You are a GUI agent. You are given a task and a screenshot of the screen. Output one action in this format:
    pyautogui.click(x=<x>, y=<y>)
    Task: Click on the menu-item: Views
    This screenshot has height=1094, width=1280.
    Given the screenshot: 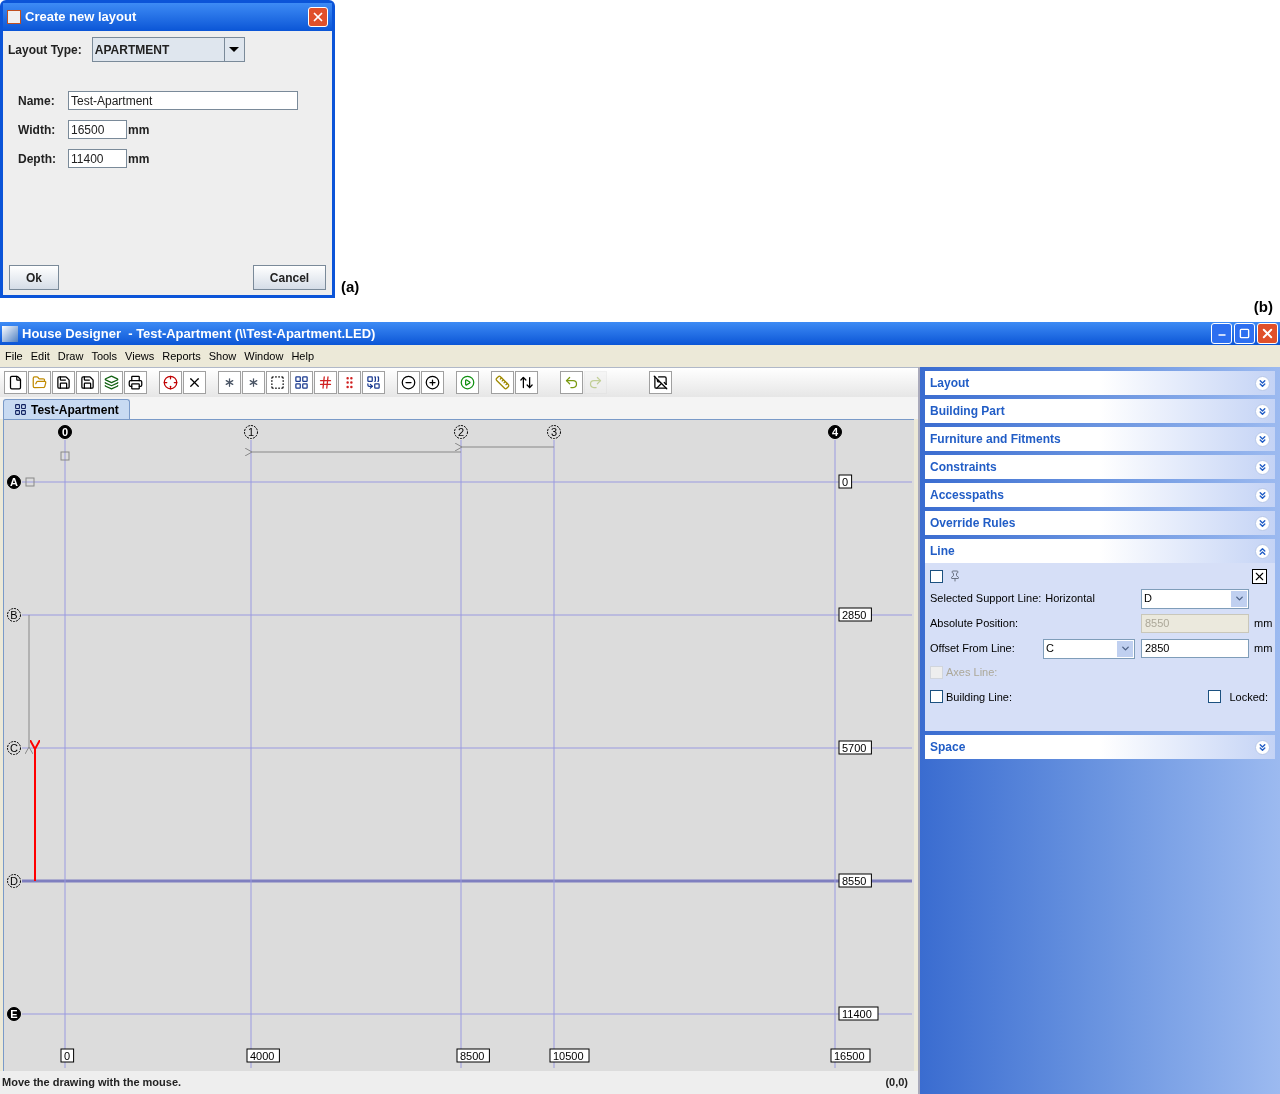 What is the action you would take?
    pyautogui.click(x=140, y=356)
    